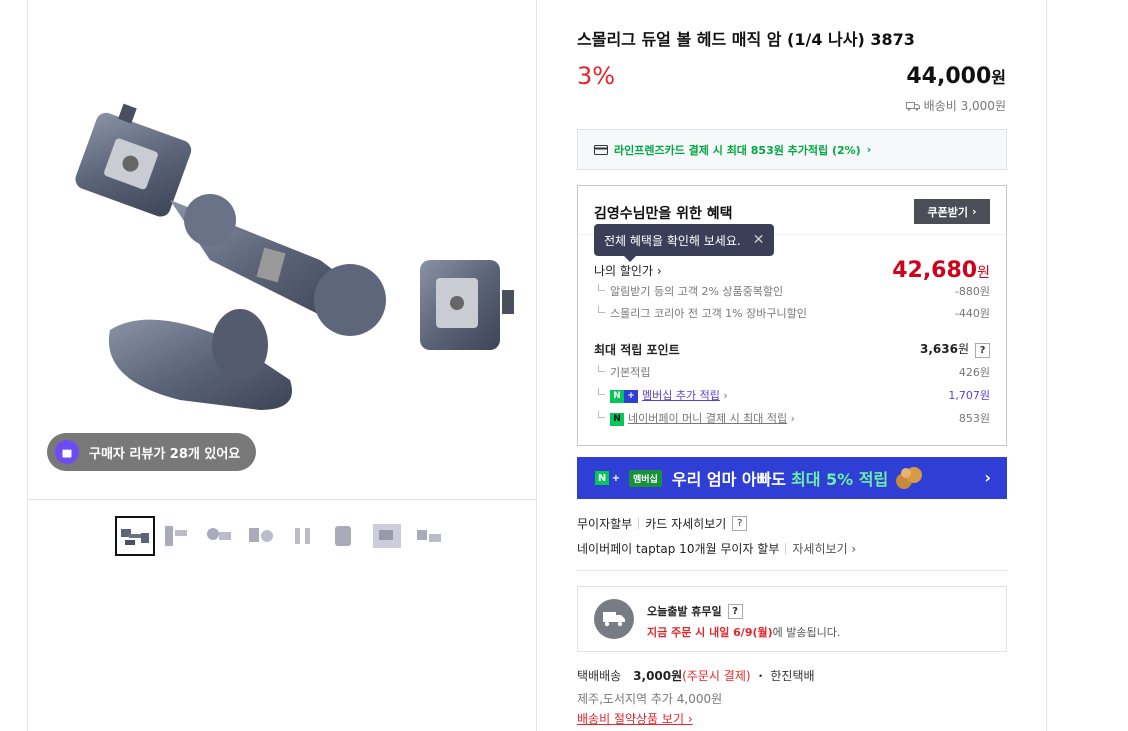 Image resolution: width=1128 pixels, height=731 pixels. Describe the element at coordinates (784, 676) in the screenshot. I see `shipping-carrier: ・ 한진택배` at that location.